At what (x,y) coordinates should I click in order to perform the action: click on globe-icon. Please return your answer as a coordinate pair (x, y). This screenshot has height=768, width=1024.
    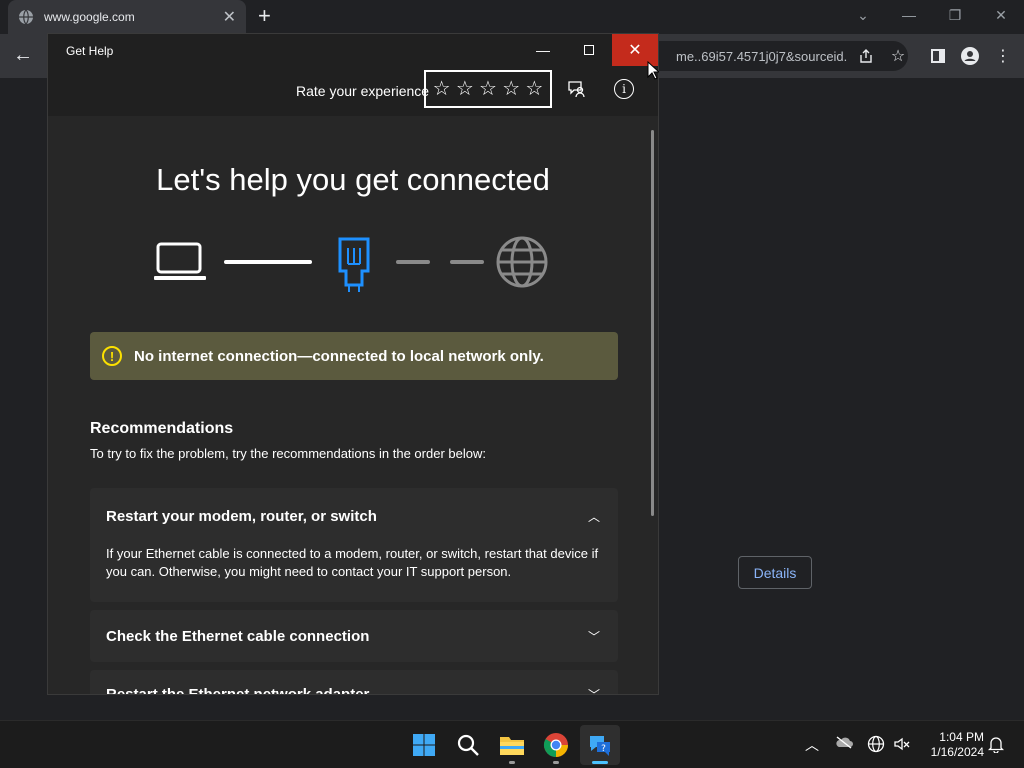
    Looking at the image, I should click on (26, 17).